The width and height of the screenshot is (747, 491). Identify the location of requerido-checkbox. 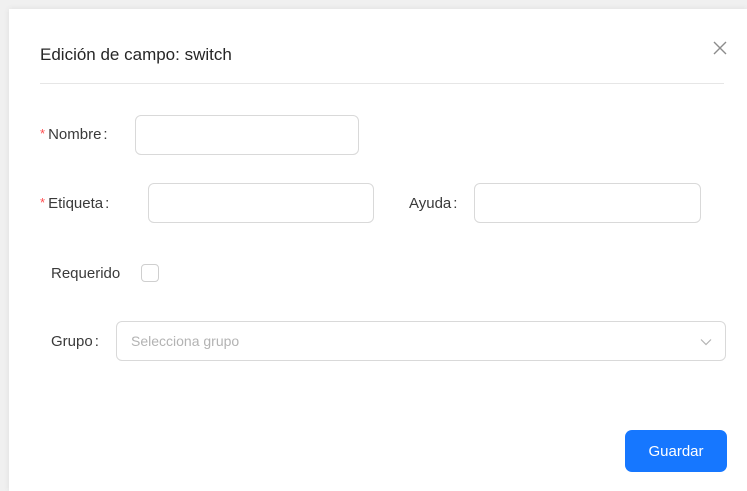
(150, 273).